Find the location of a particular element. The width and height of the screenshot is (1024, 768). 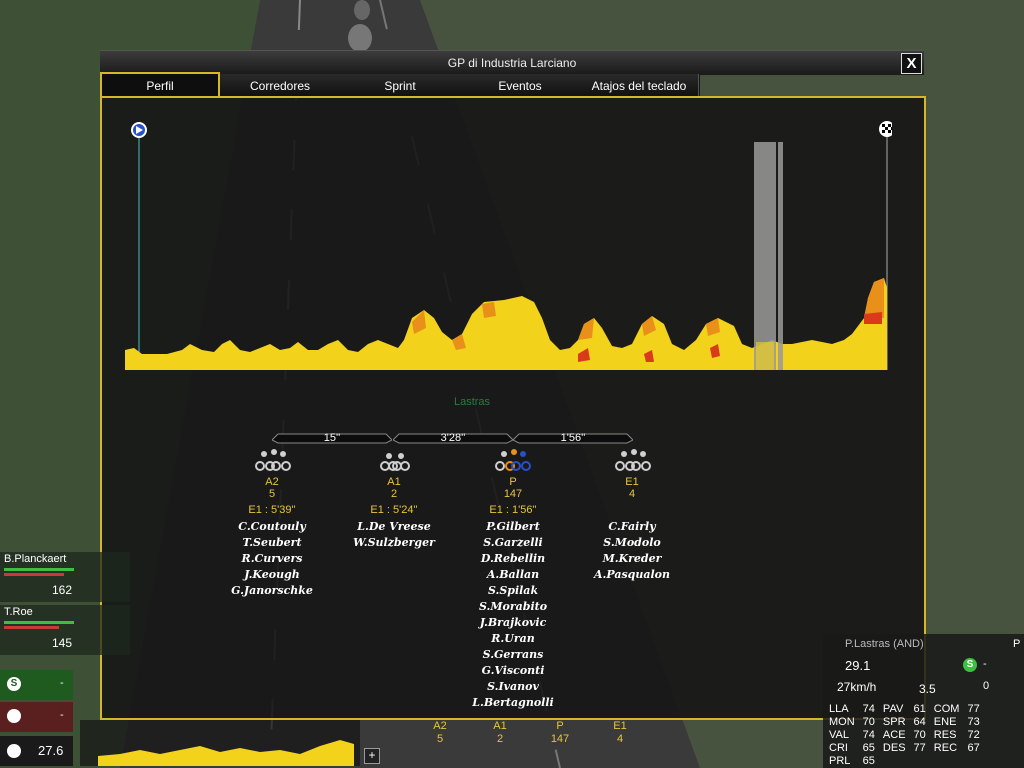

distance-remaining: 27.6 is located at coordinates (51, 750).